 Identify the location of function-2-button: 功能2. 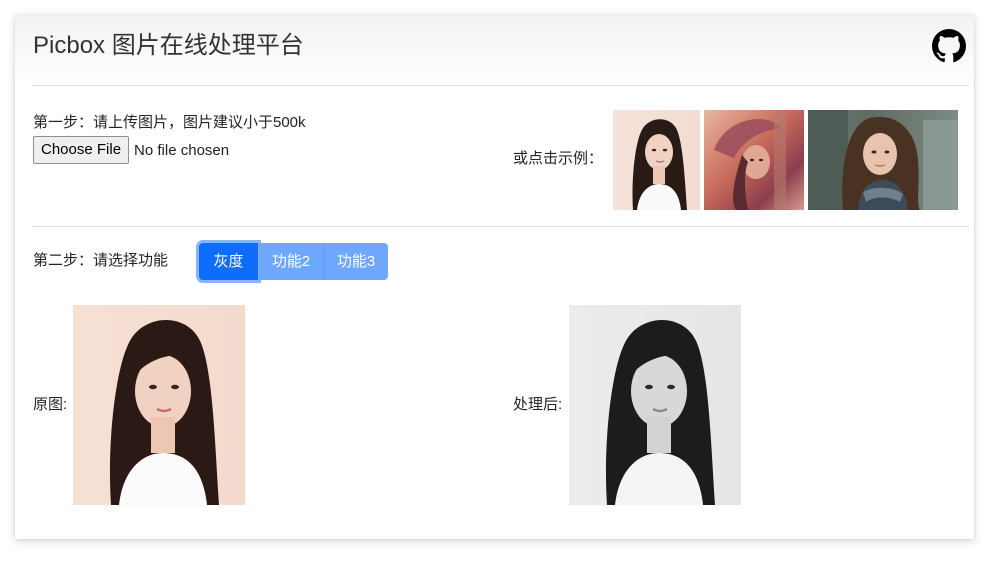
(290, 261).